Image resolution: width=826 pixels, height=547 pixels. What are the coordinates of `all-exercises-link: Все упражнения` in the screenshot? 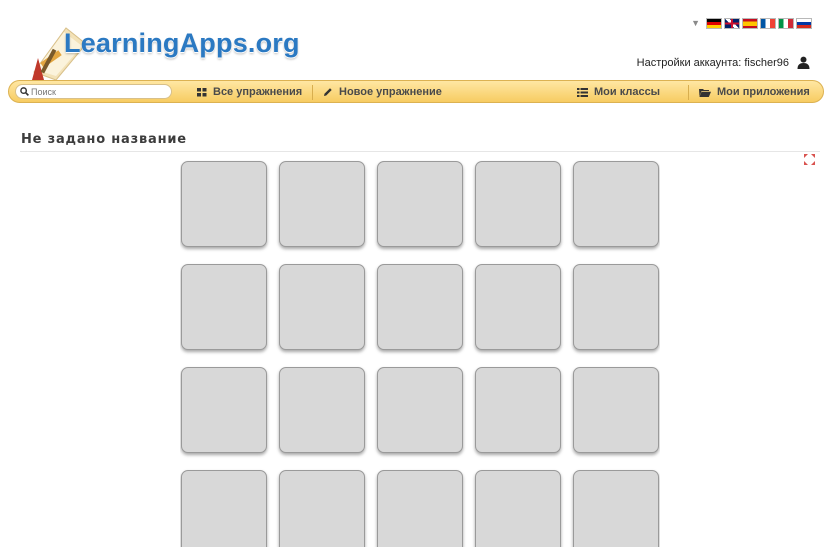 It's located at (249, 92).